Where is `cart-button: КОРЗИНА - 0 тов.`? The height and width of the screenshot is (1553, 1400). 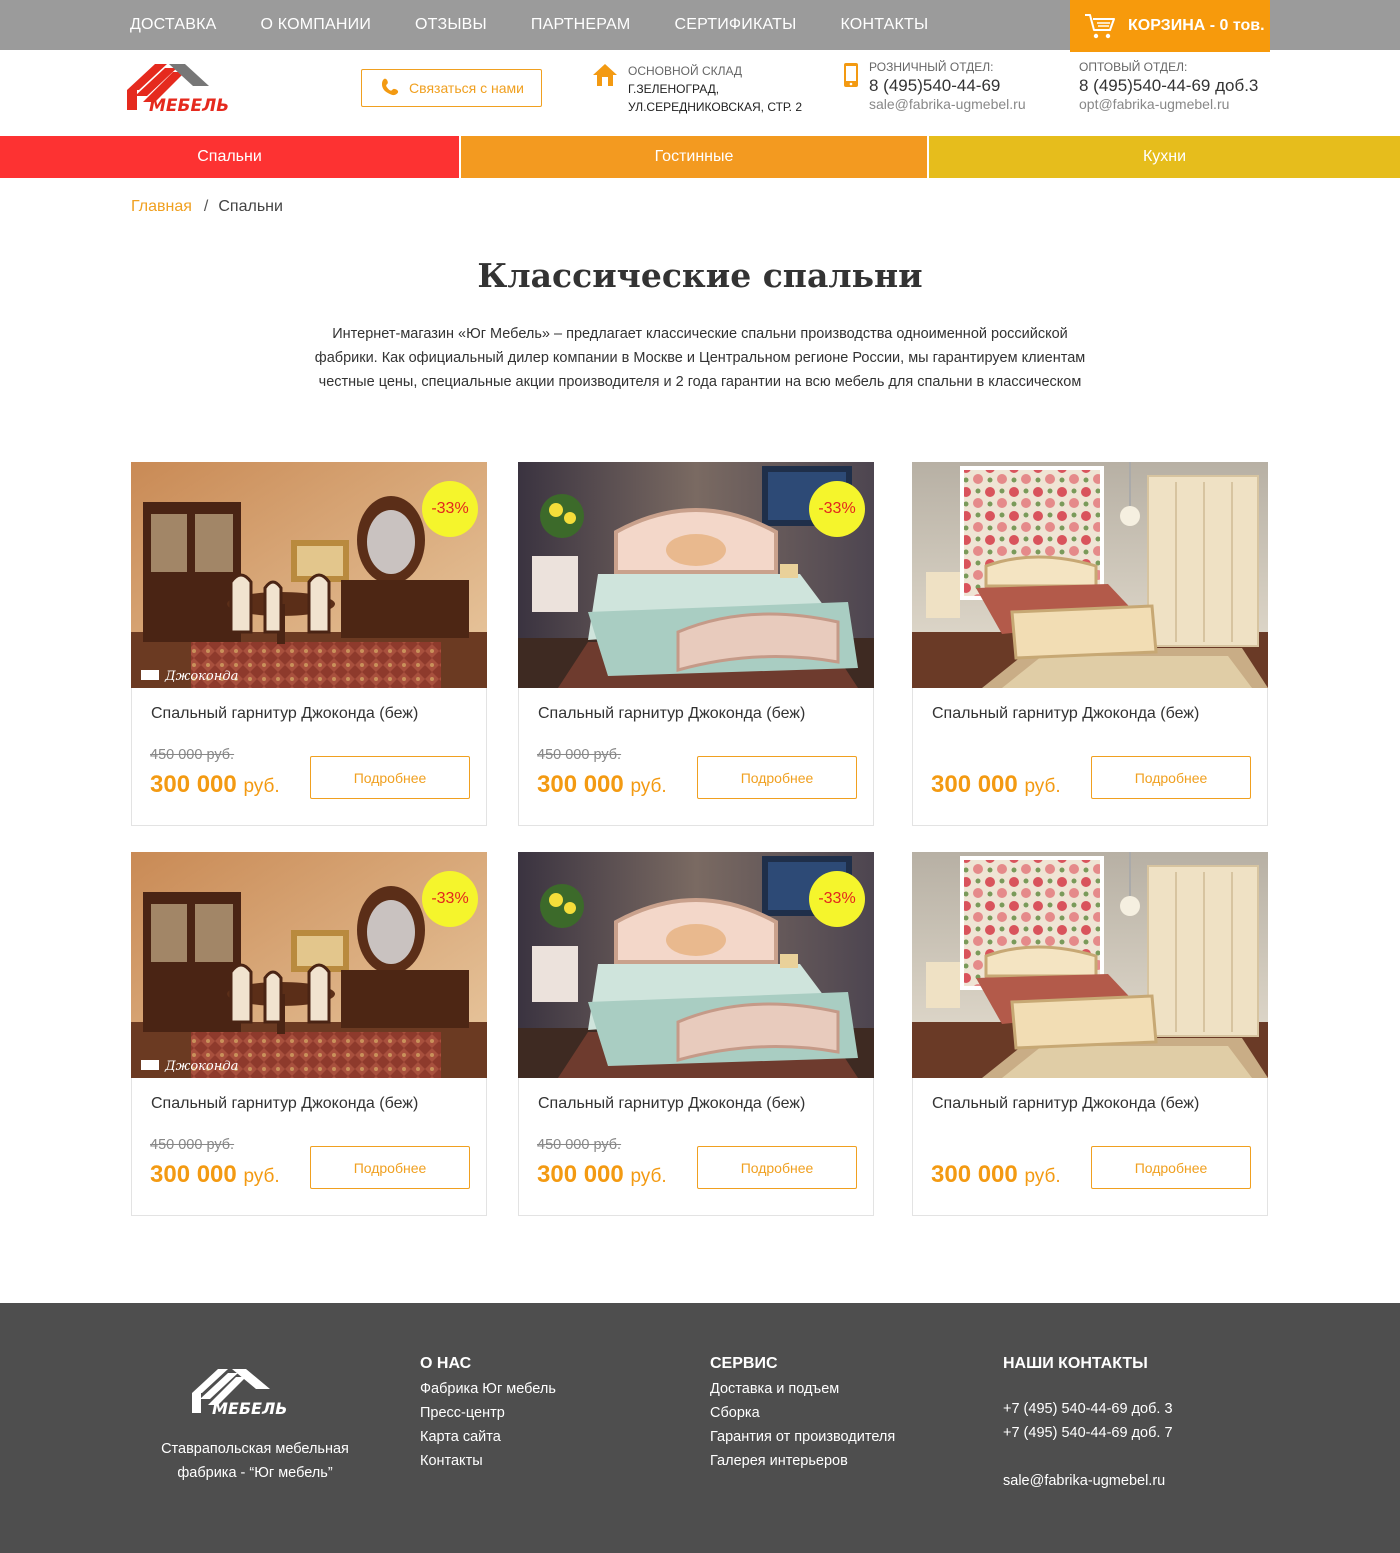 cart-button: КОРЗИНА - 0 тов. is located at coordinates (1170, 26).